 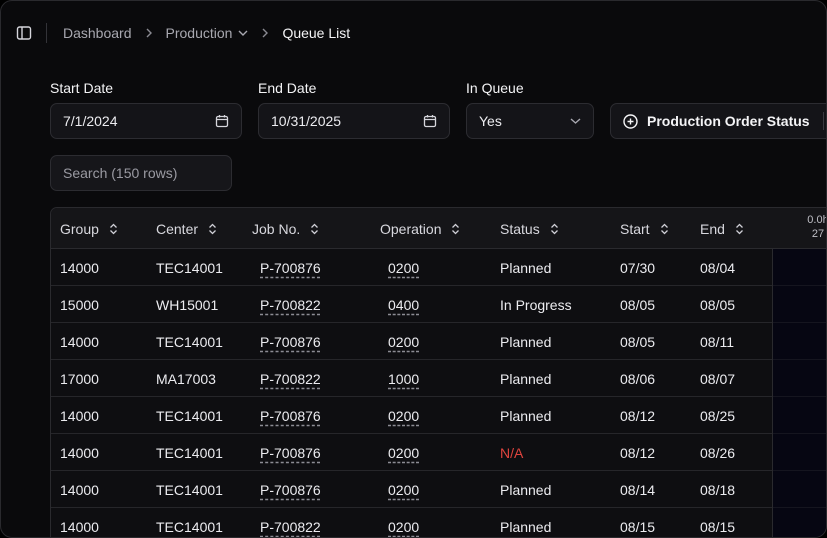 I want to click on timeline-hours-label: 0.0h, so click(x=817, y=220).